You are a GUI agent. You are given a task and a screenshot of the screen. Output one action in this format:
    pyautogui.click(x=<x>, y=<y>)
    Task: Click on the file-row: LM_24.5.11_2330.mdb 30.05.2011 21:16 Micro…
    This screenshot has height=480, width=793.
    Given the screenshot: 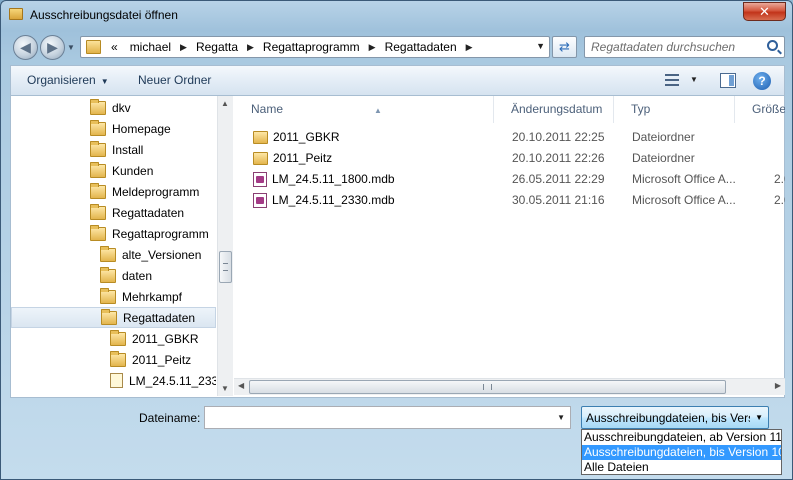 What is the action you would take?
    pyautogui.click(x=509, y=200)
    